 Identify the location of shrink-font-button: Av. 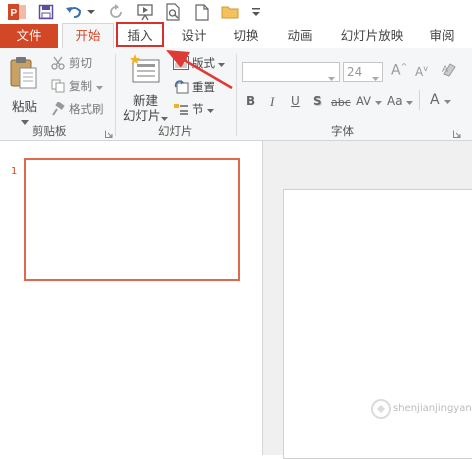
(421, 71).